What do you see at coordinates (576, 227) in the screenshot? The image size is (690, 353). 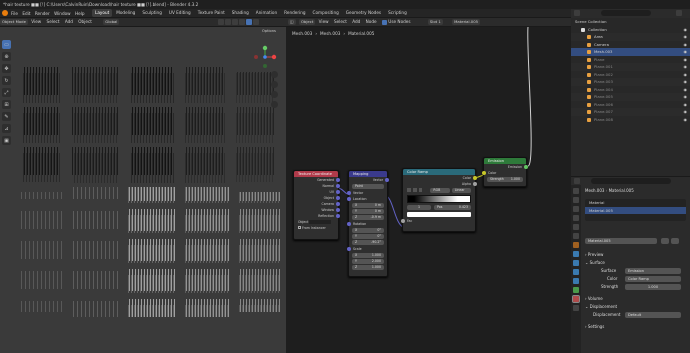 I see `scene-tab-icon` at bounding box center [576, 227].